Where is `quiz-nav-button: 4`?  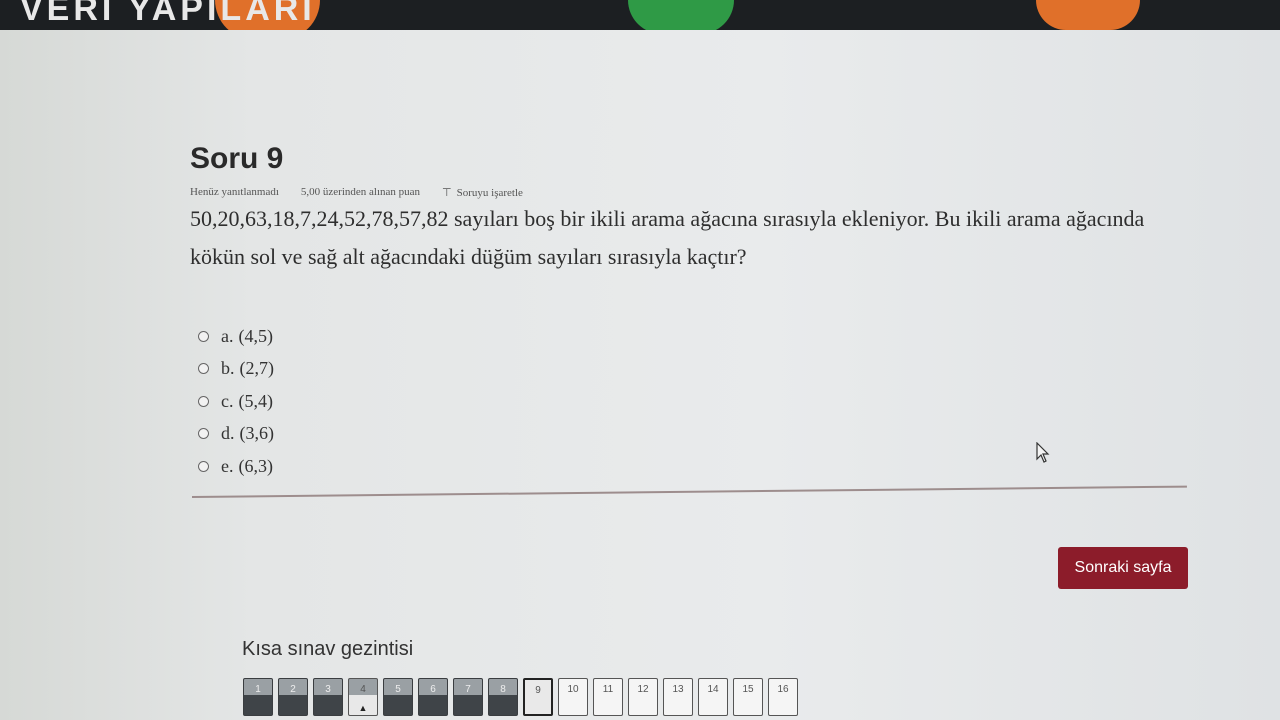
quiz-nav-button: 4 is located at coordinates (363, 697).